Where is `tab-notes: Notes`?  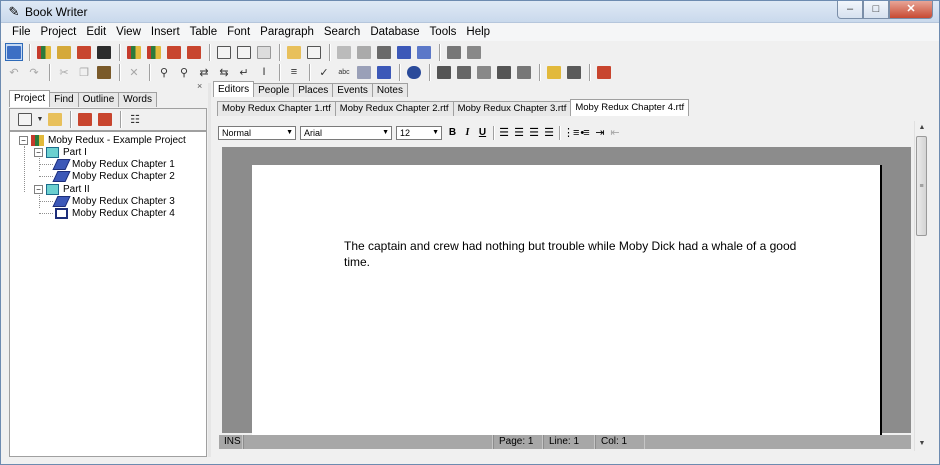
tab-notes: Notes is located at coordinates (389, 90).